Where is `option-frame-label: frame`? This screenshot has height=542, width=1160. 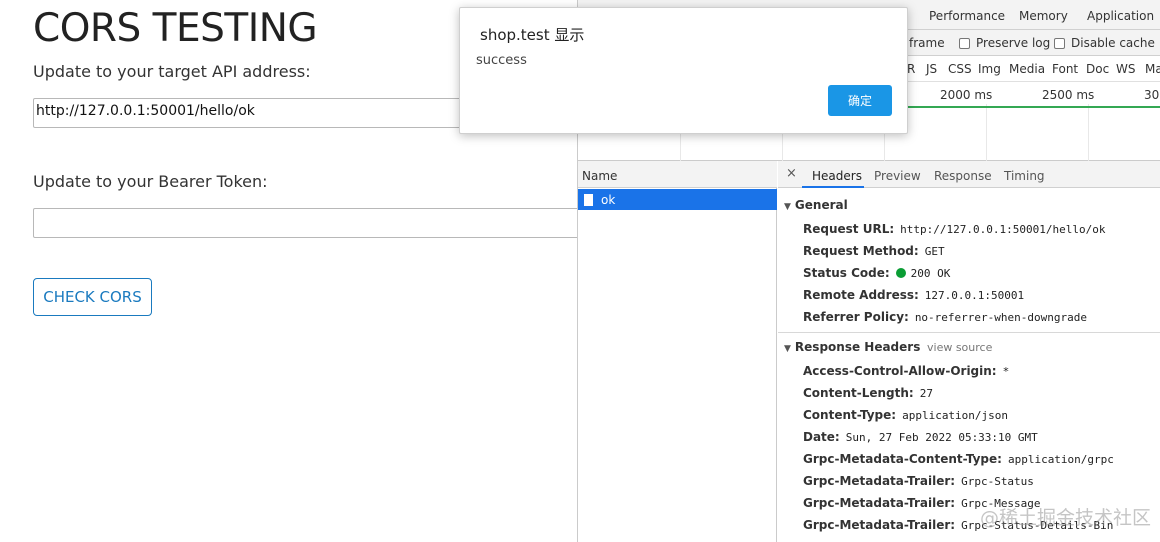
option-frame-label: frame is located at coordinates (927, 43).